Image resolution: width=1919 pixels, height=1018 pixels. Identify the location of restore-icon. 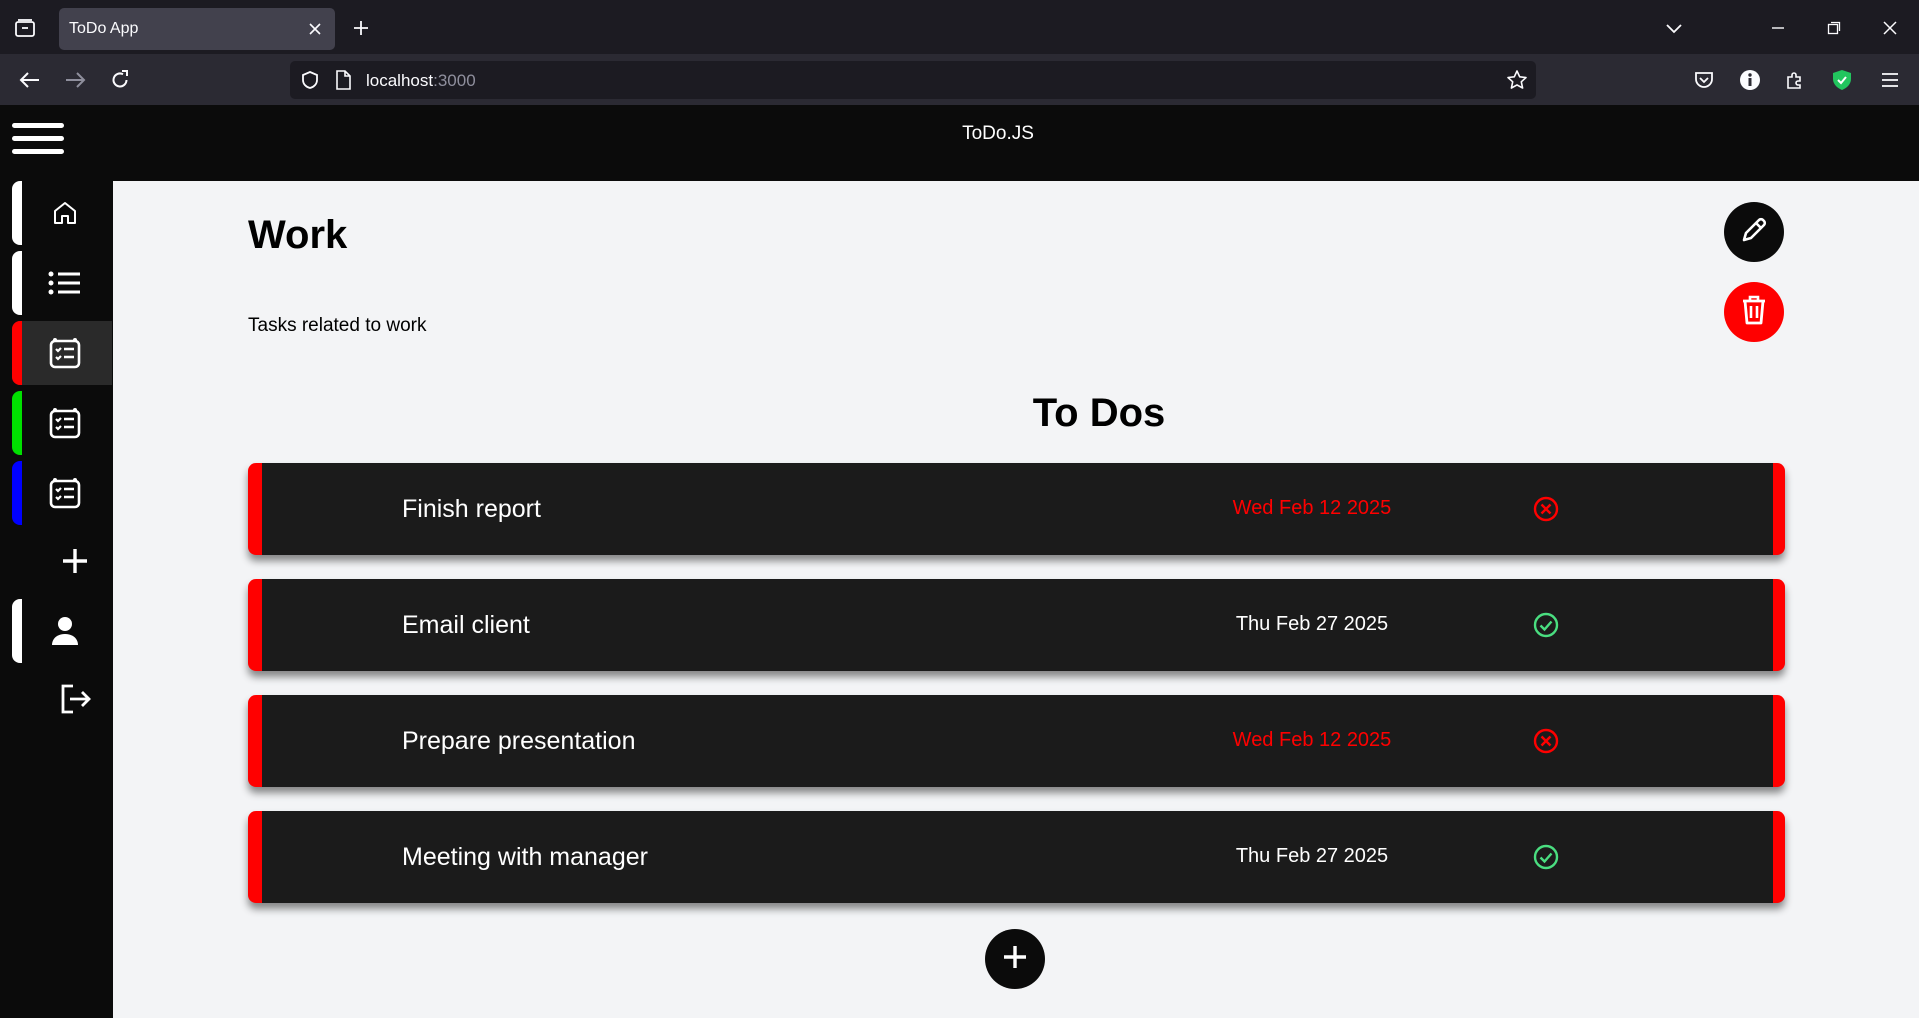
(1834, 28).